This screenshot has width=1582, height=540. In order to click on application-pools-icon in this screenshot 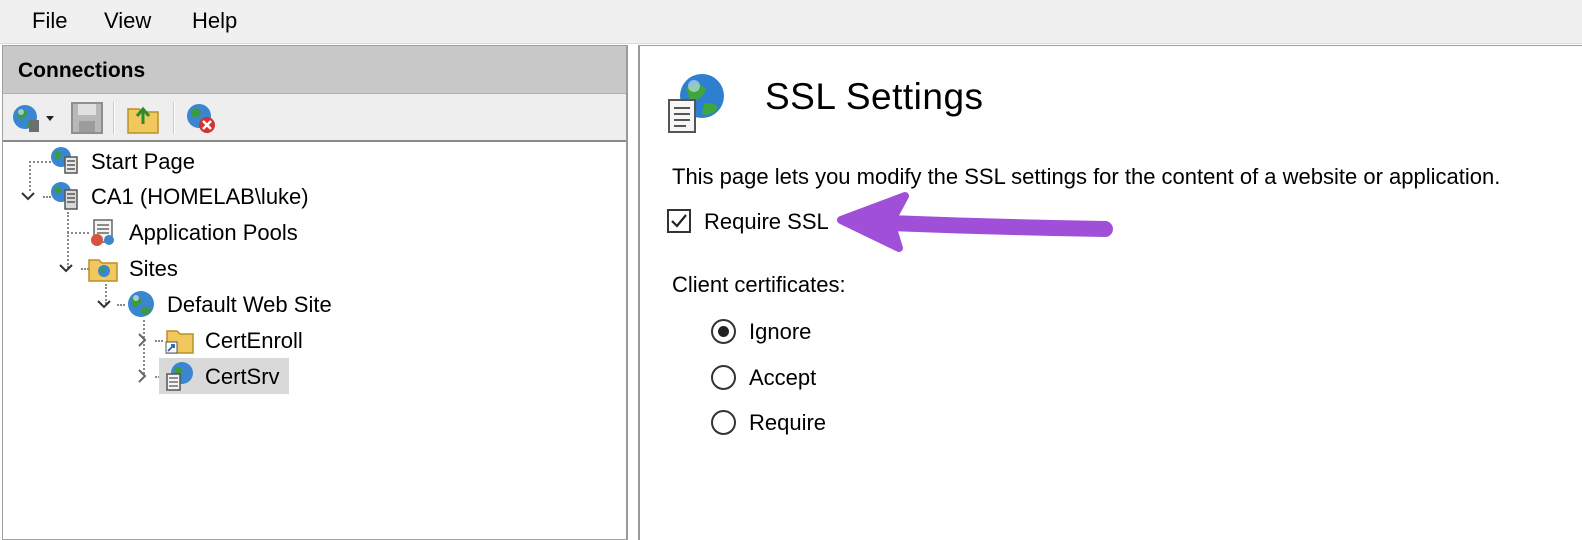, I will do `click(102, 232)`.